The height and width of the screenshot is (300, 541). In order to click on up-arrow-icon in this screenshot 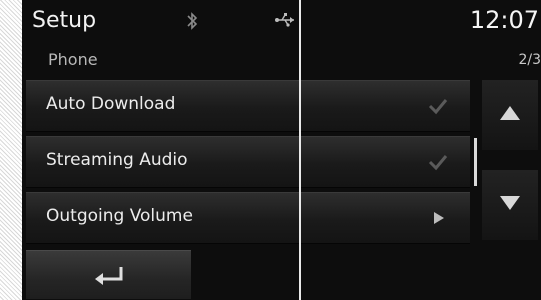, I will do `click(510, 113)`.